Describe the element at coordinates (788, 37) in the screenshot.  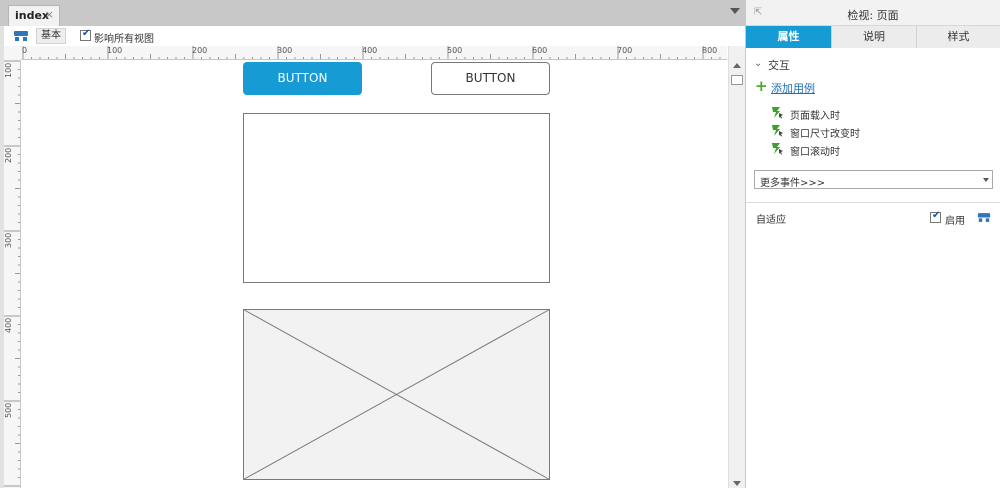
I see `tab-properties: 属性` at that location.